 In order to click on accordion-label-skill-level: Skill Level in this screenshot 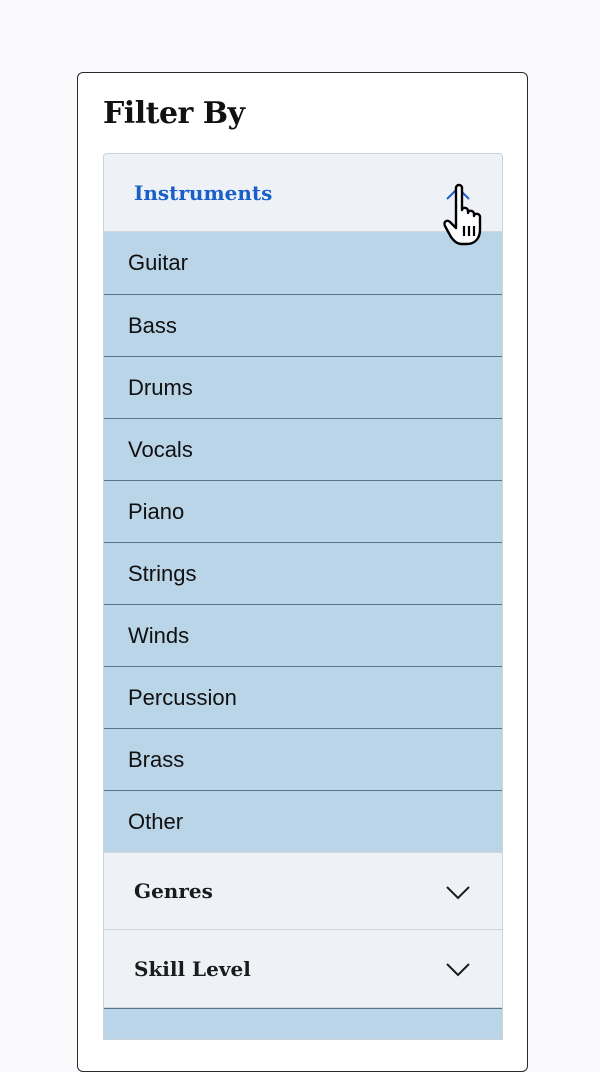, I will do `click(192, 968)`.